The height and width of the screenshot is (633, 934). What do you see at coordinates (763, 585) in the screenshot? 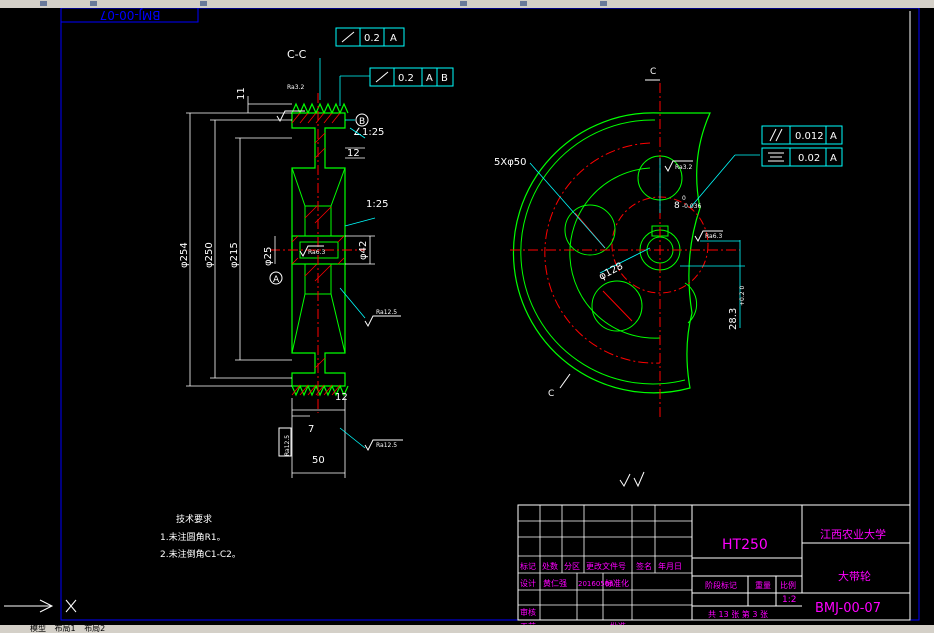
I see `weight-label: 重量` at bounding box center [763, 585].